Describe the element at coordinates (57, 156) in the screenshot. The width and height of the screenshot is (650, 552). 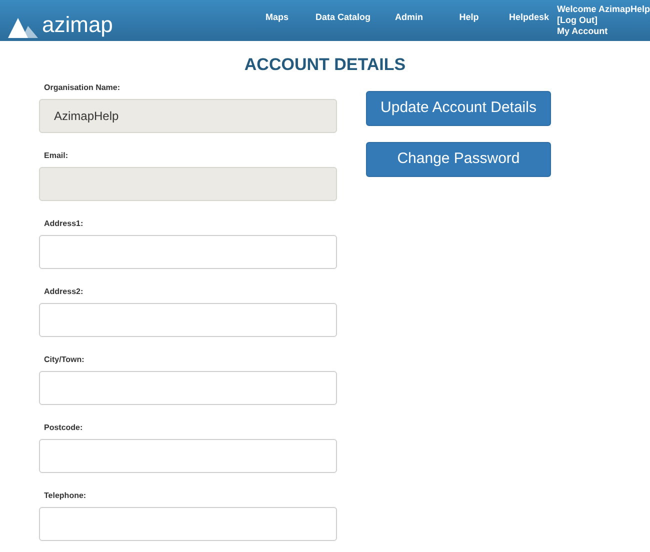
I see `field-label: Email:` at that location.